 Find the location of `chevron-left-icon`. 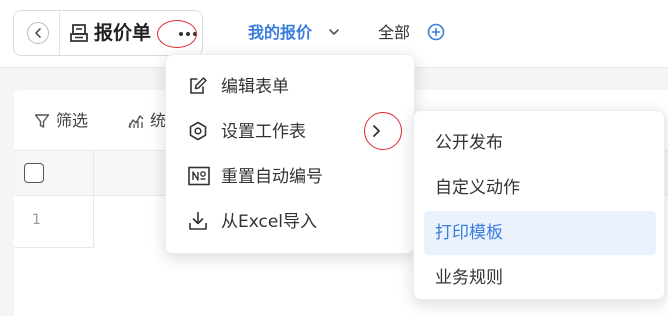

chevron-left-icon is located at coordinates (38, 33).